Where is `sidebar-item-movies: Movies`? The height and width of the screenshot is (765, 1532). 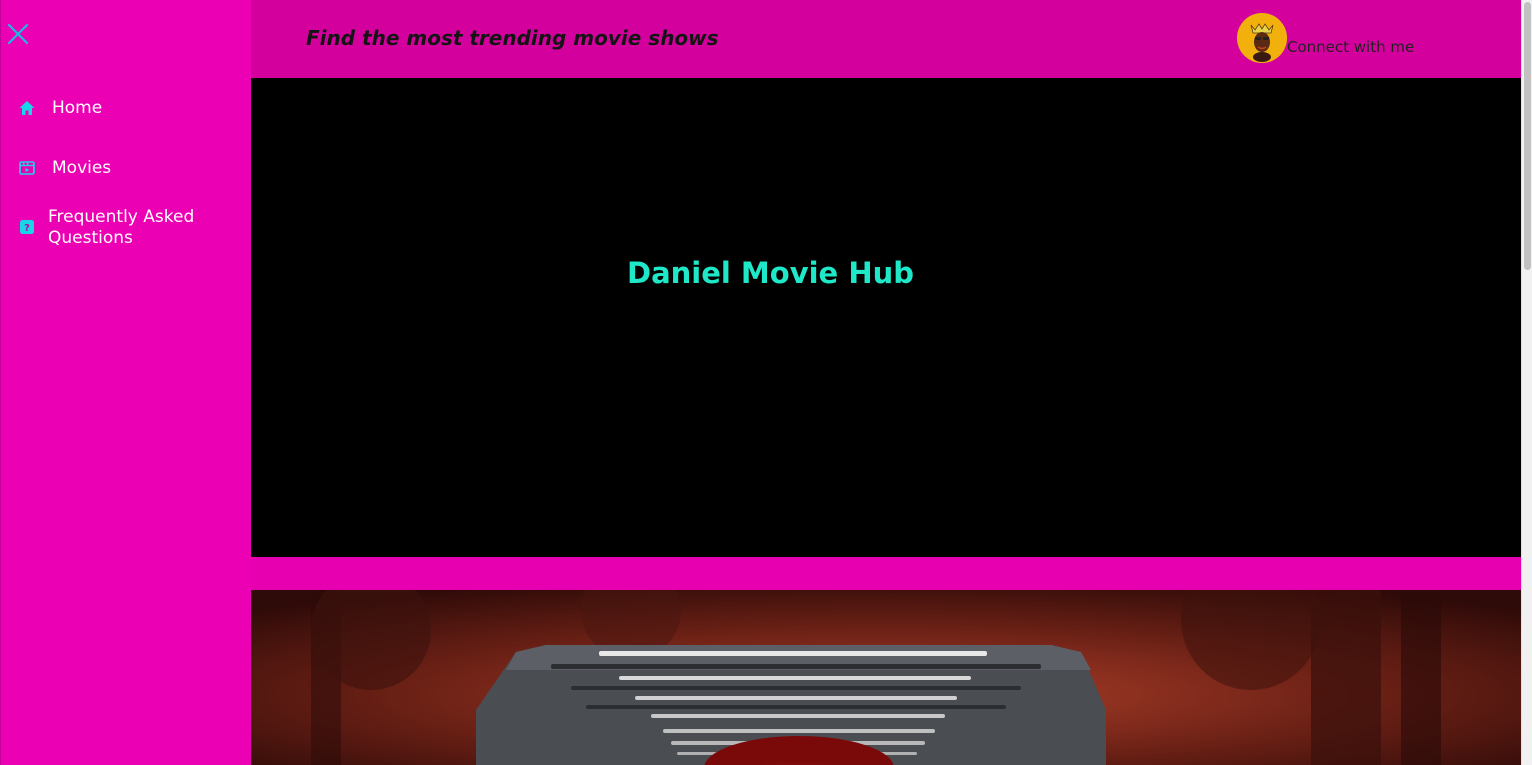
sidebar-item-movies: Movies is located at coordinates (64, 168).